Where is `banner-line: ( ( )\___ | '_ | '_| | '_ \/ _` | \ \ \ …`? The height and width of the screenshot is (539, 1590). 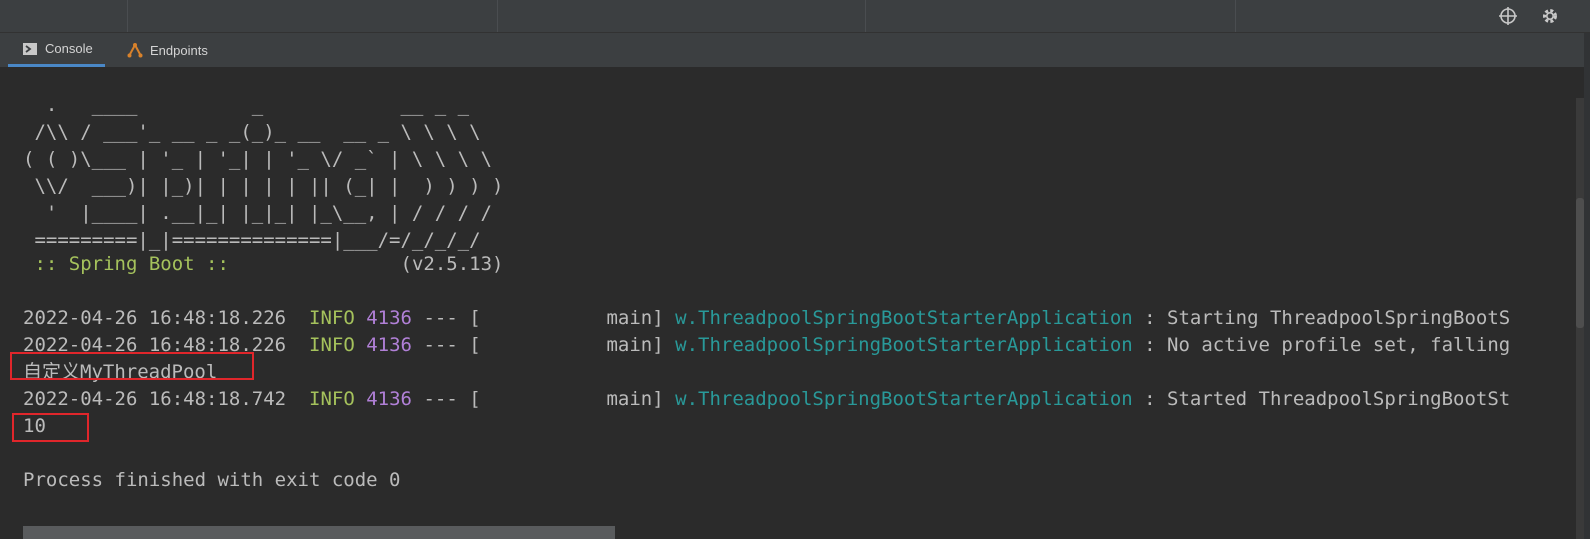
banner-line: ( ( )\___ | '_ | '_| | '_ \/ _` | \ \ \ … is located at coordinates (257, 159).